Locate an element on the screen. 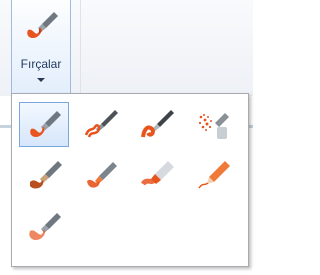 This screenshot has width=320, height=275. brush-option-marker is located at coordinates (156, 175).